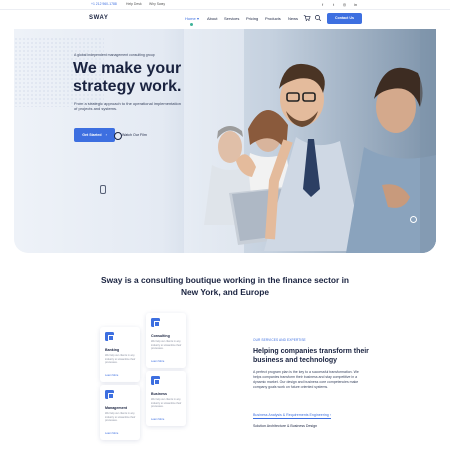 Image resolution: width=450 pixels, height=450 pixels. Describe the element at coordinates (344, 4) in the screenshot. I see `instagram-icon: ◎` at that location.